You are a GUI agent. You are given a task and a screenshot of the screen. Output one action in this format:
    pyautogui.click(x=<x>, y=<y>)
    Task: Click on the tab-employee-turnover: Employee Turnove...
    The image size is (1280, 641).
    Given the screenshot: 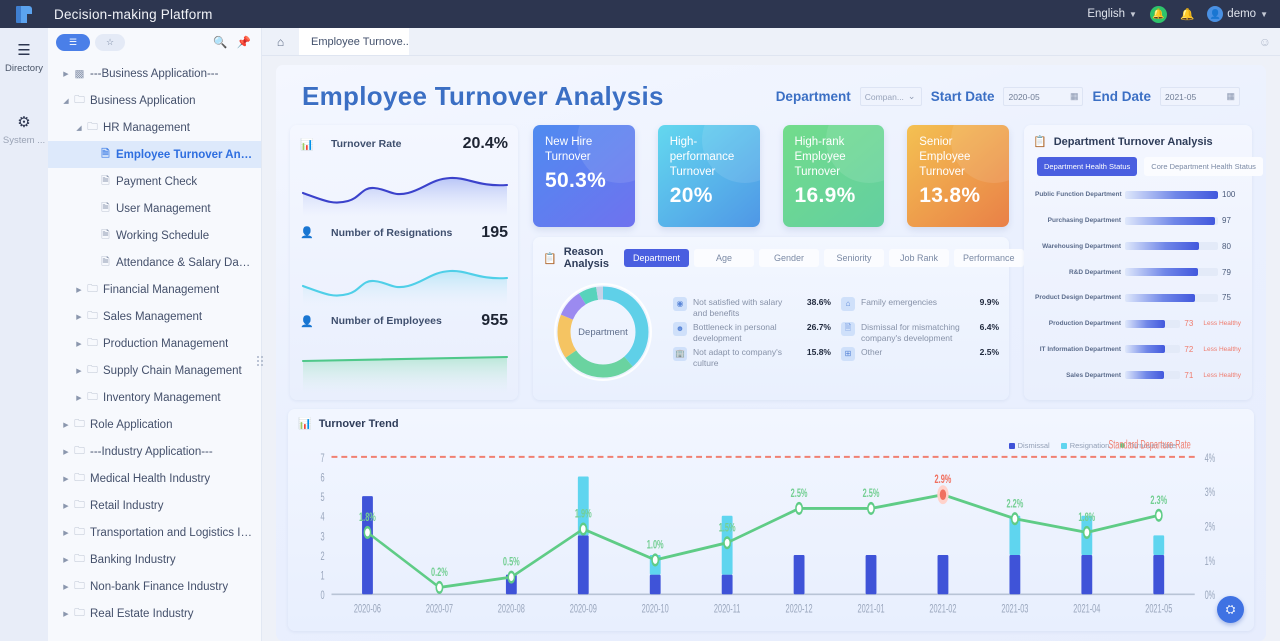 What is the action you would take?
    pyautogui.click(x=354, y=41)
    